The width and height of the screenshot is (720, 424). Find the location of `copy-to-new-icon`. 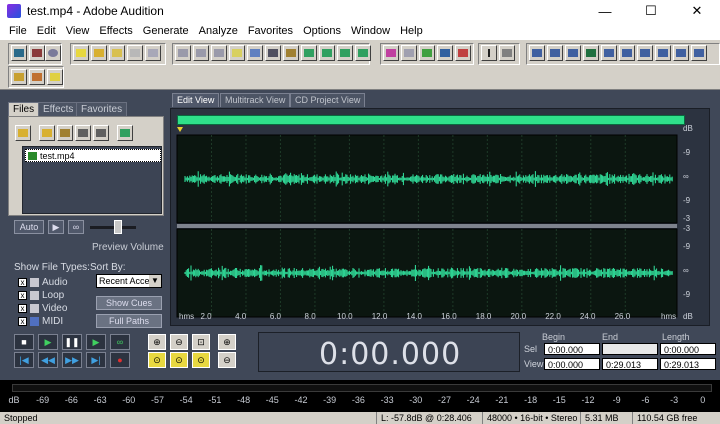

copy-to-new-icon is located at coordinates (255, 53).